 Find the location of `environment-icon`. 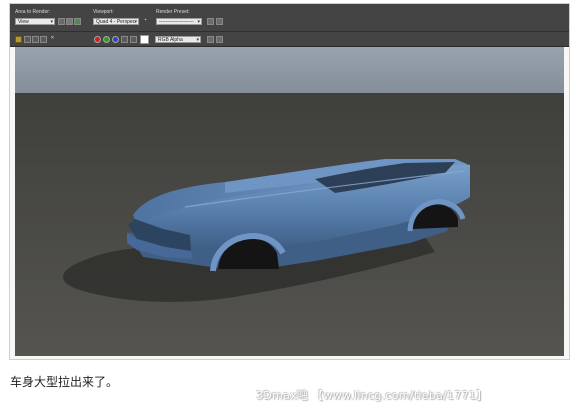

environment-icon is located at coordinates (219, 21).